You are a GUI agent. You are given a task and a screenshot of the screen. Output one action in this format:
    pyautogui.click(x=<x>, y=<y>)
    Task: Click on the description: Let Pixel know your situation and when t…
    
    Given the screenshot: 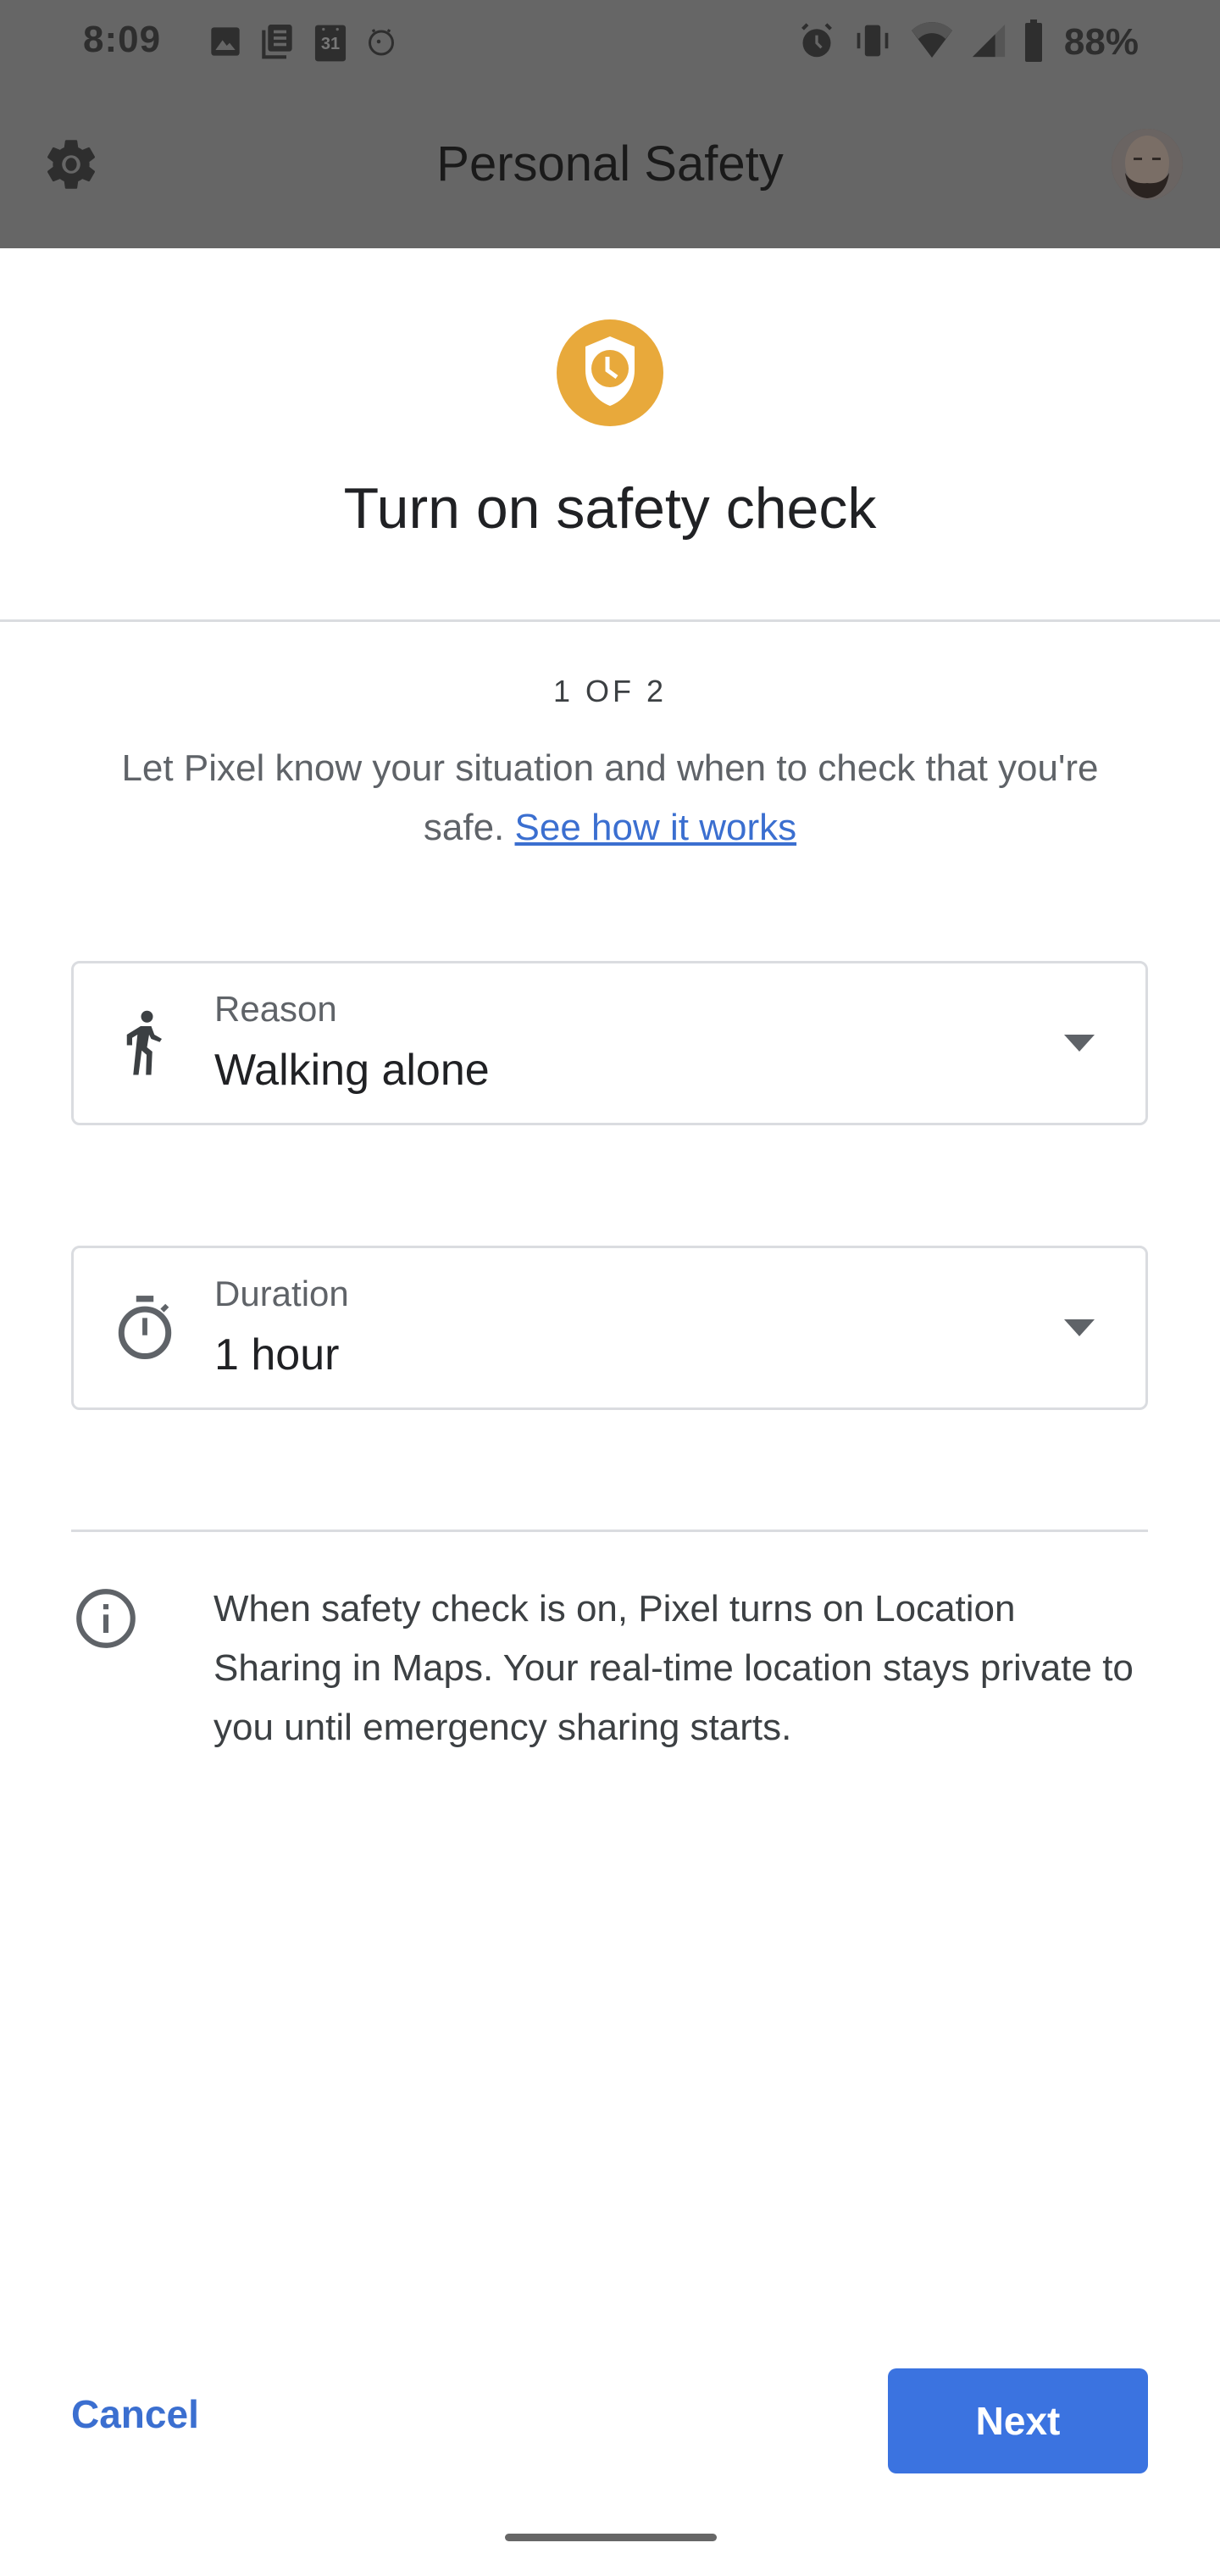 What is the action you would take?
    pyautogui.click(x=610, y=798)
    